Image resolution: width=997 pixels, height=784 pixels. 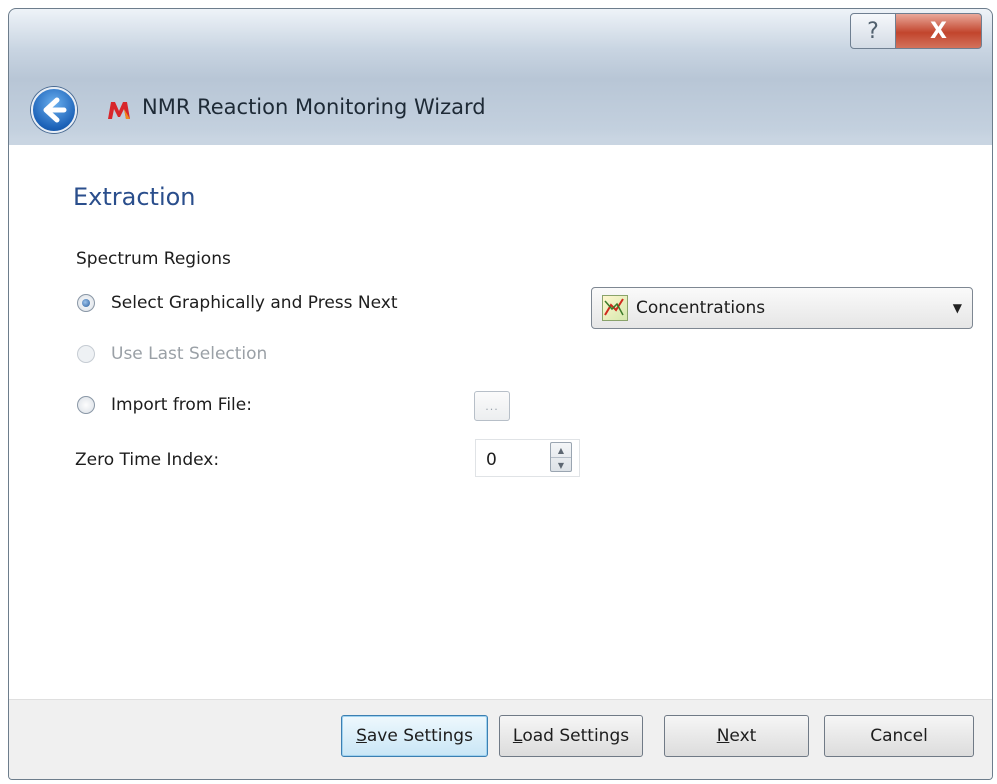 I want to click on chart-icon, so click(x=615, y=308).